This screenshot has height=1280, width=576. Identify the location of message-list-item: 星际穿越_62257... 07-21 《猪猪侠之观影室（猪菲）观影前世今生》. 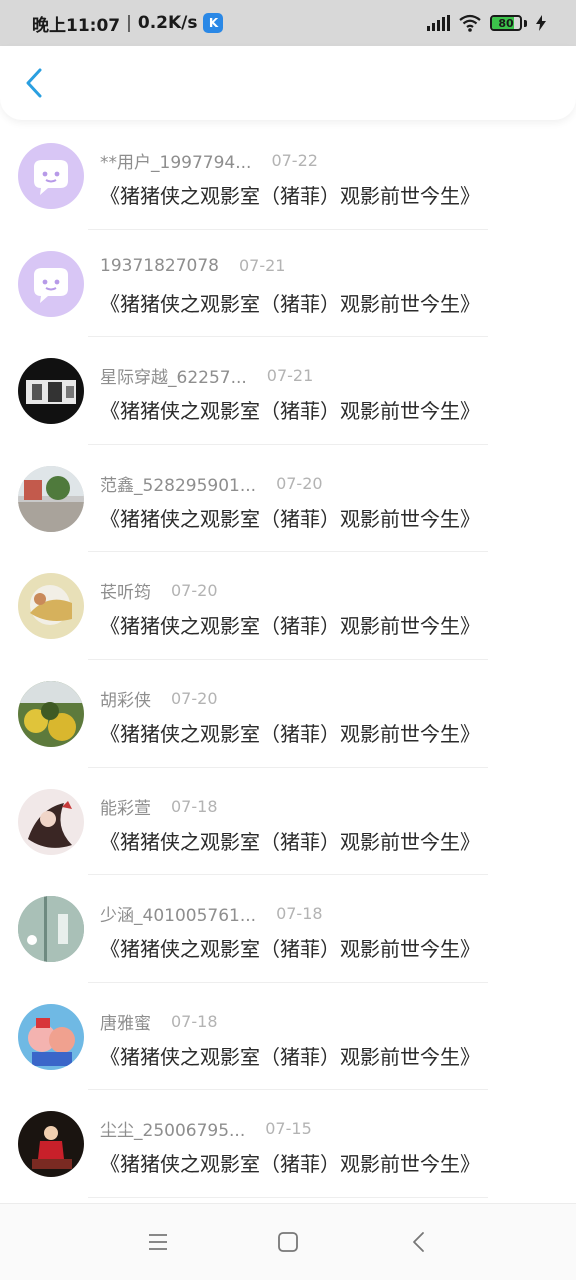
(288, 391).